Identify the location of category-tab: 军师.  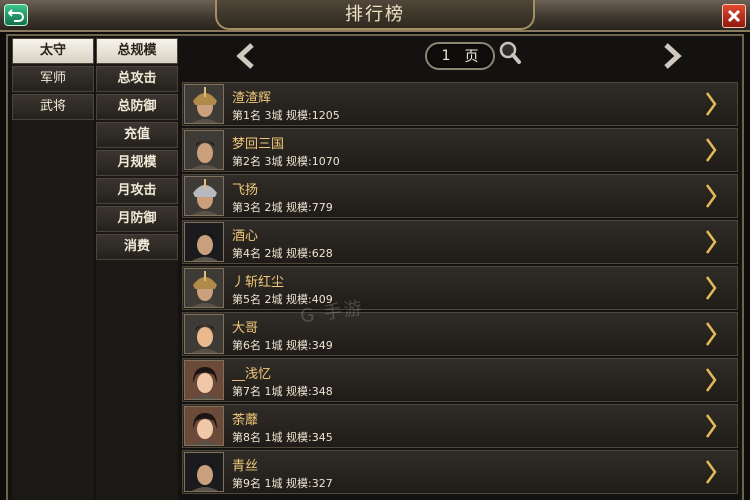
(53, 79).